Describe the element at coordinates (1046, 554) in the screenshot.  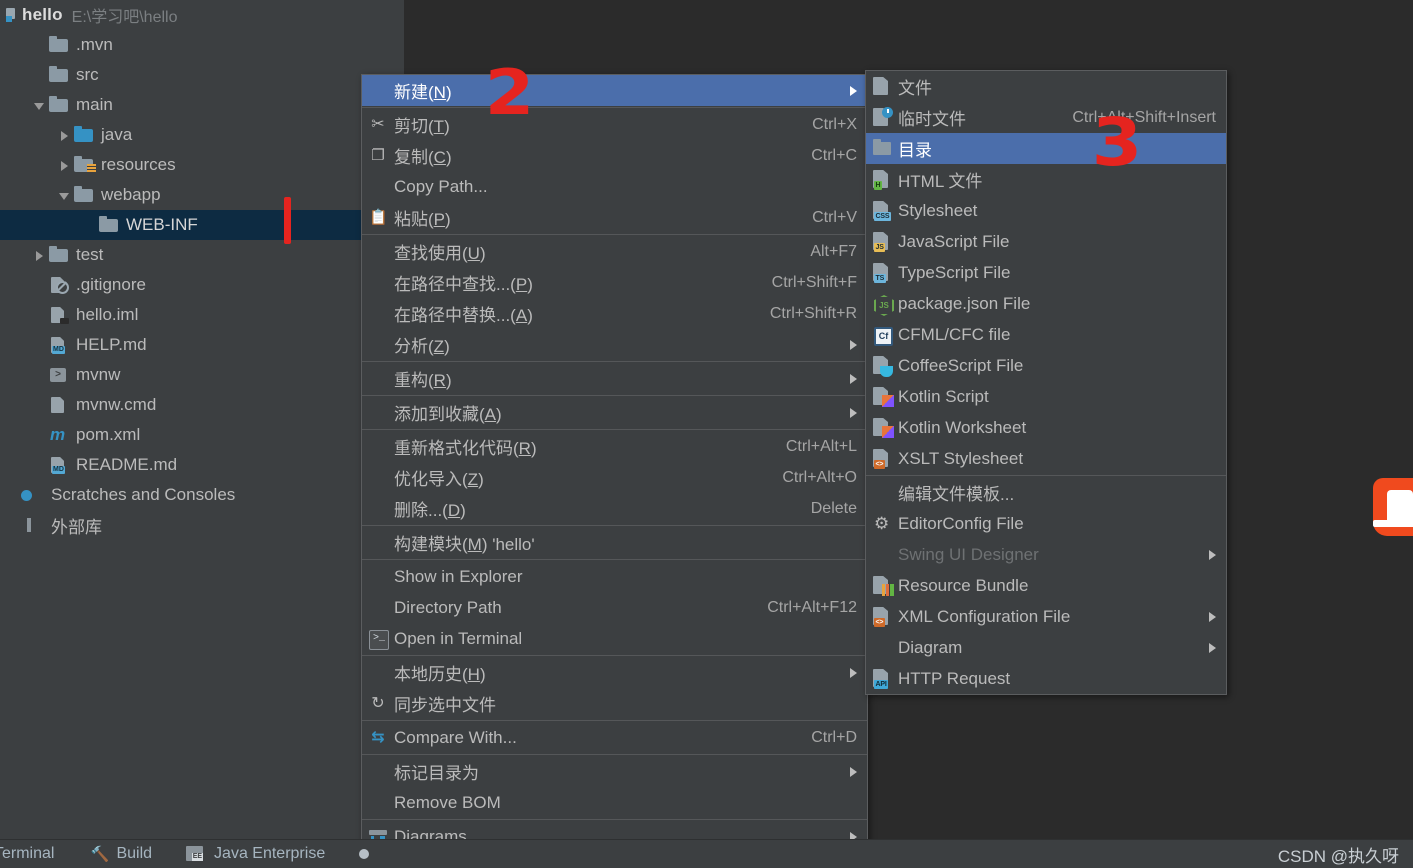
I see `menu-item: Swing UI Designer` at that location.